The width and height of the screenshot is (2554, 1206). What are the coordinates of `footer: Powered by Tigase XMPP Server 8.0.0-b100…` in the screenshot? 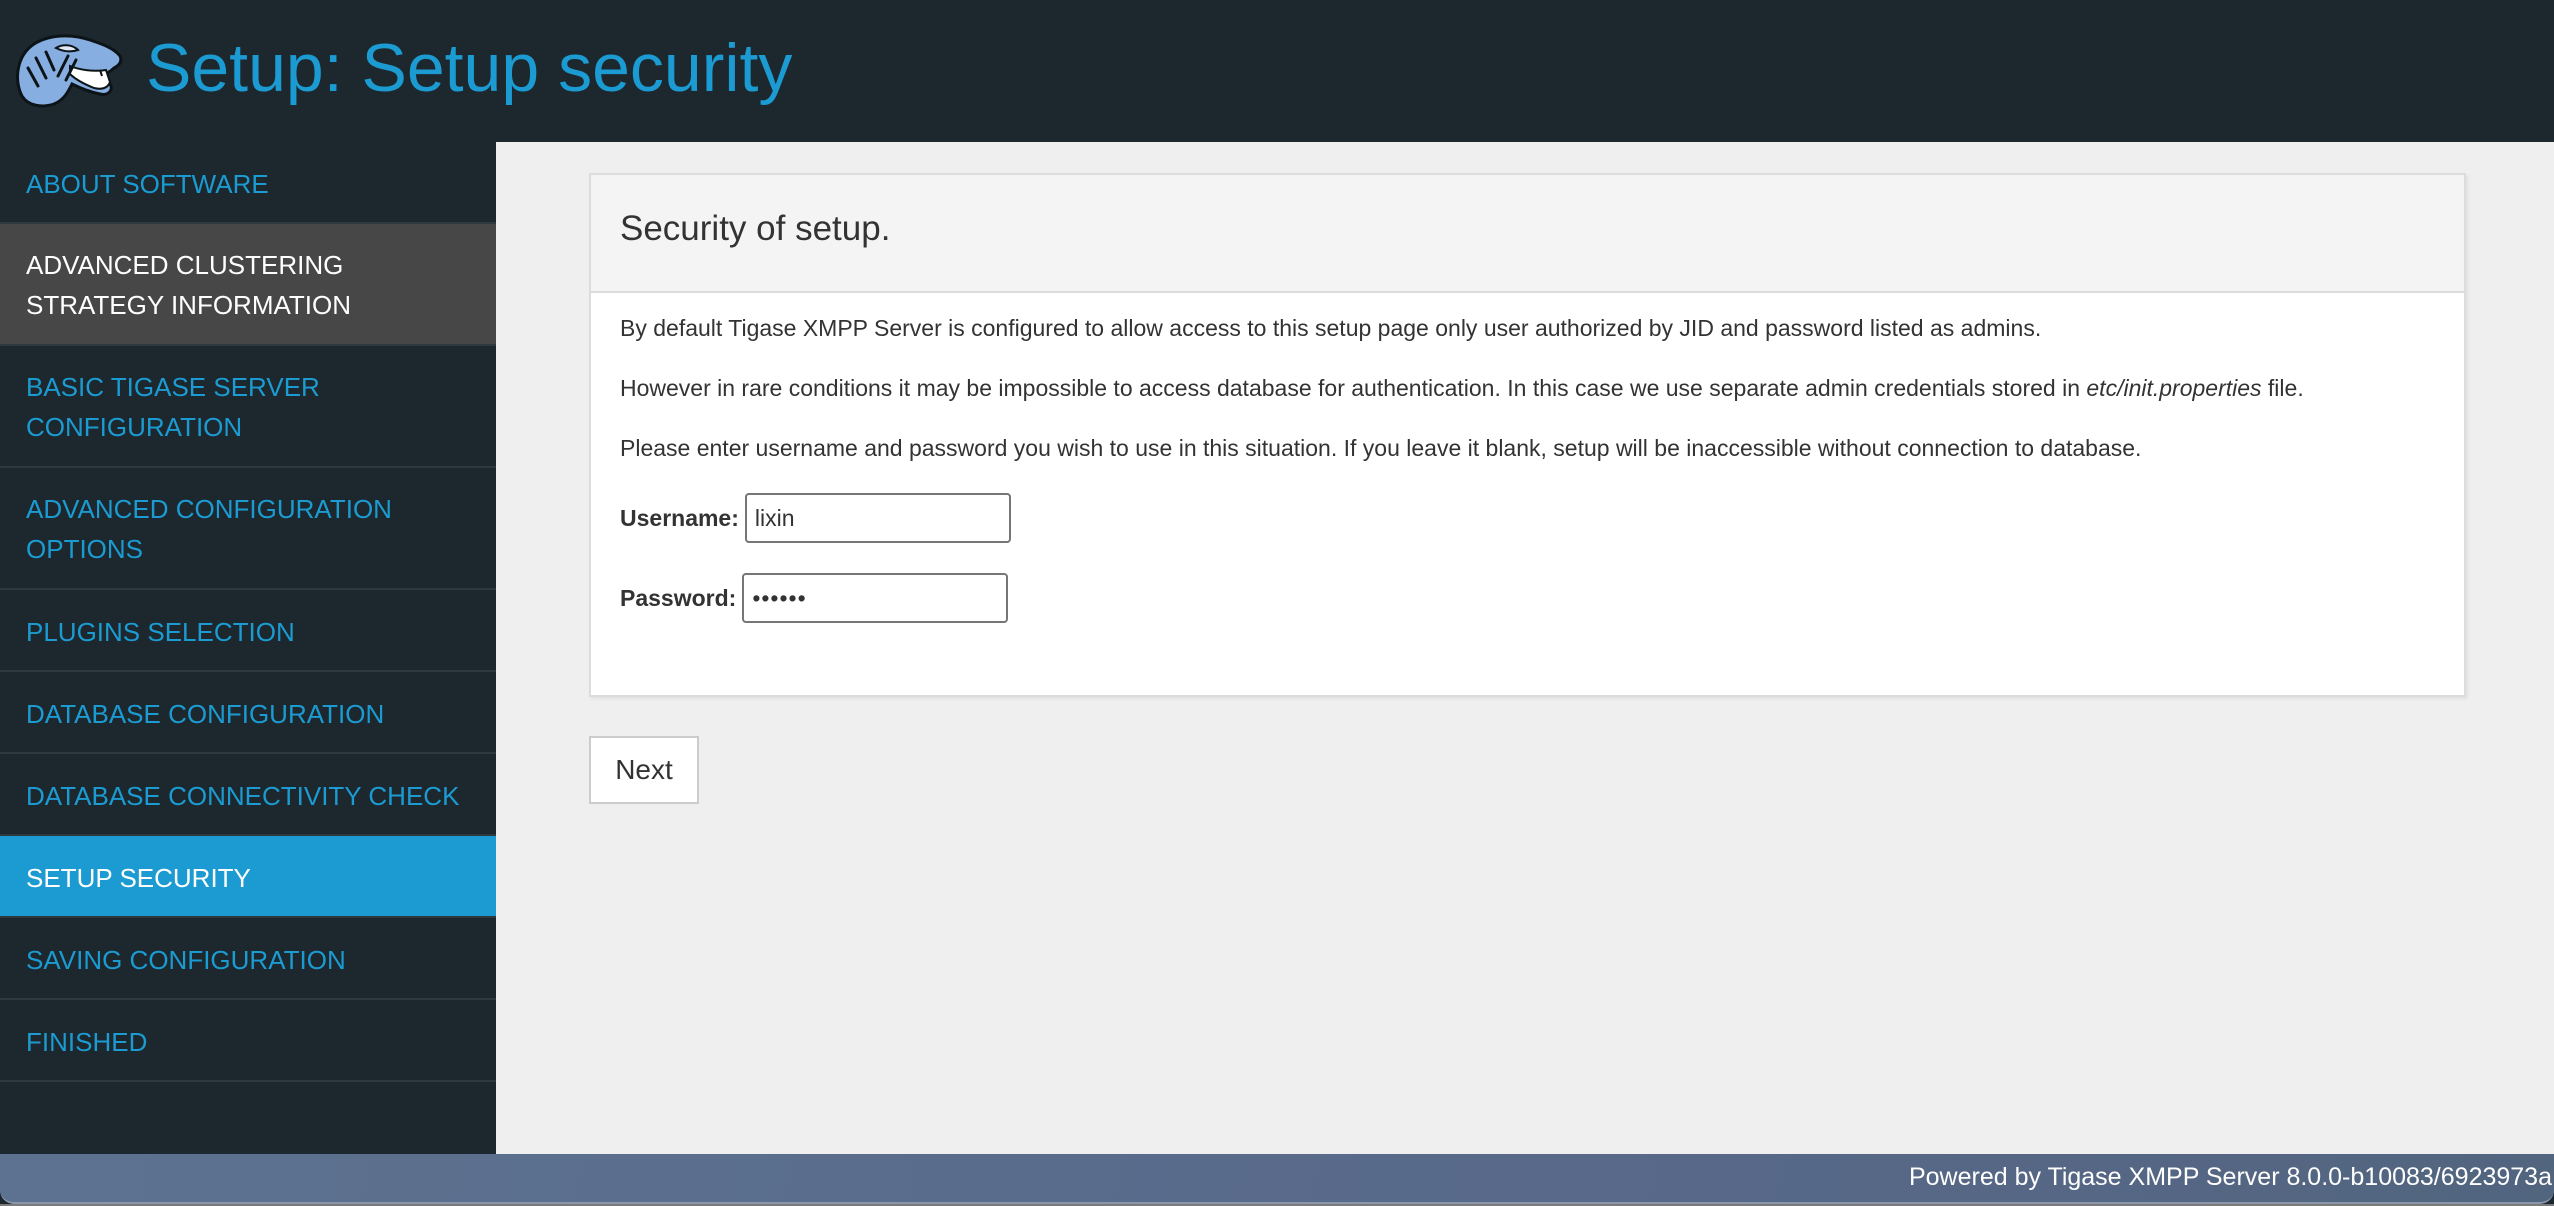 It's located at (1277, 1179).